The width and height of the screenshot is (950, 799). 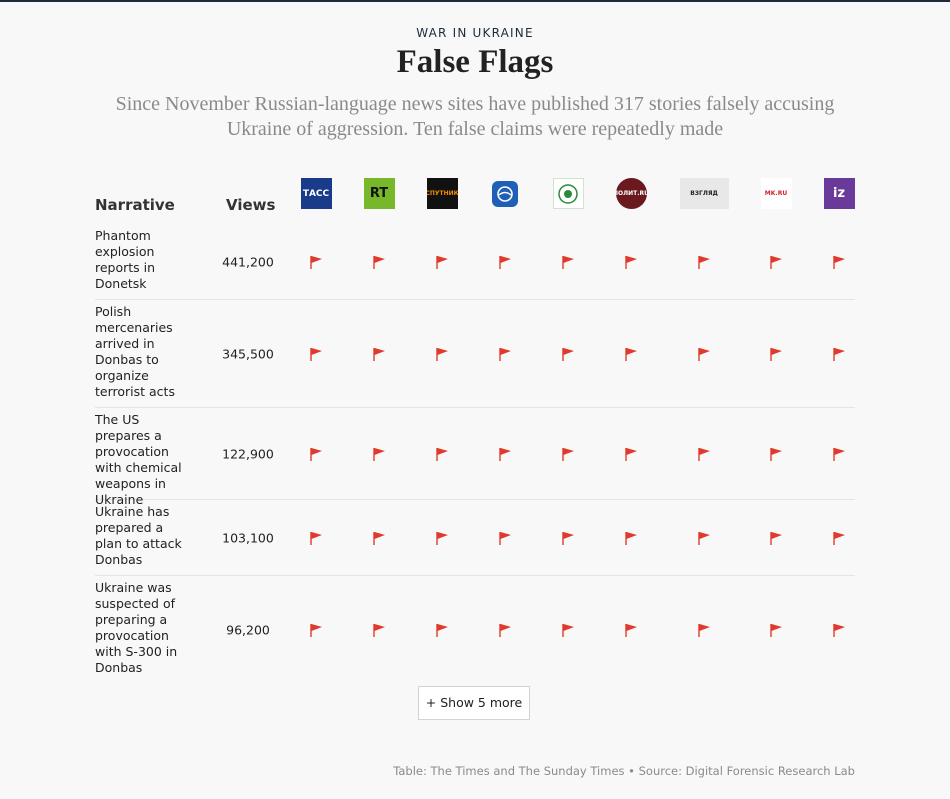 I want to click on tass-logo: ТАСС, so click(x=316, y=193).